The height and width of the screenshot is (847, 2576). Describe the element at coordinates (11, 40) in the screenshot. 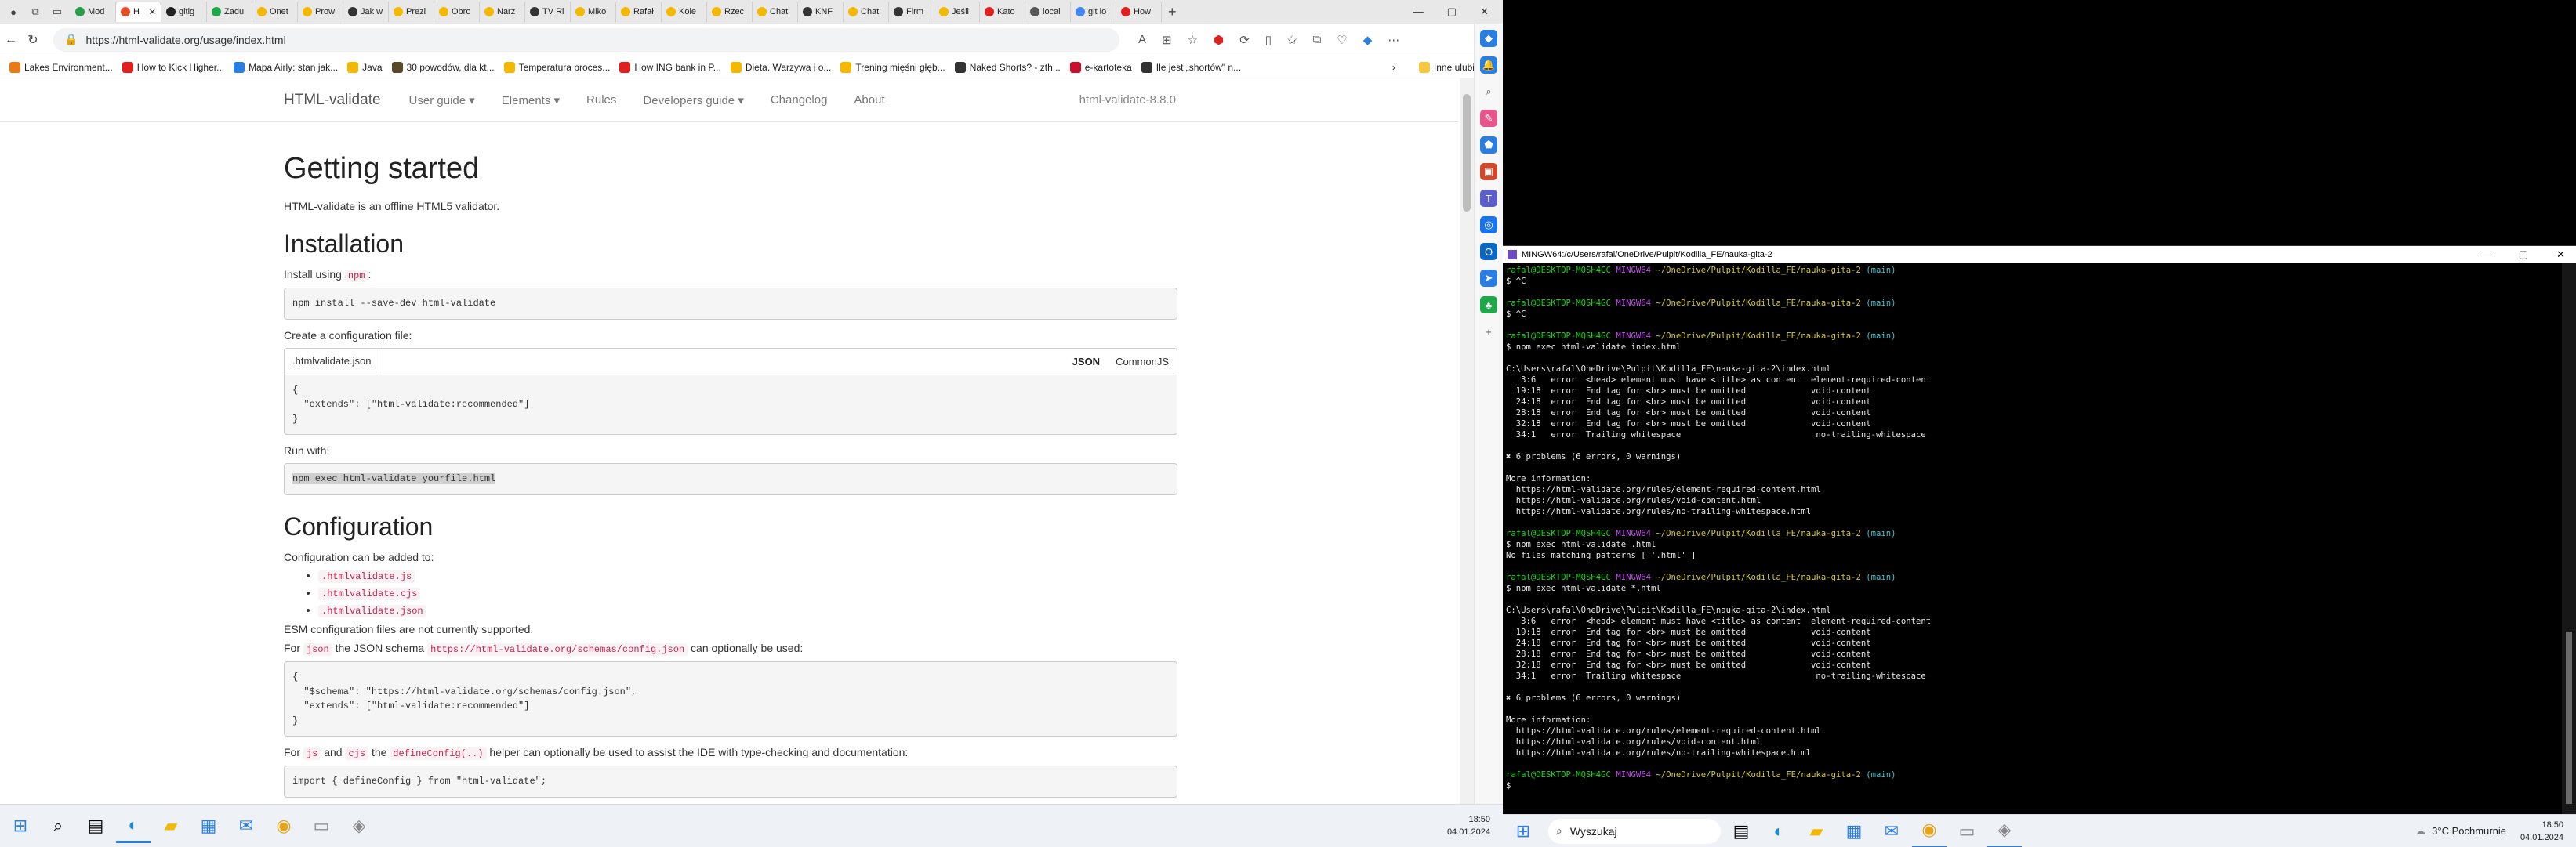

I see `back-icon: ←` at that location.